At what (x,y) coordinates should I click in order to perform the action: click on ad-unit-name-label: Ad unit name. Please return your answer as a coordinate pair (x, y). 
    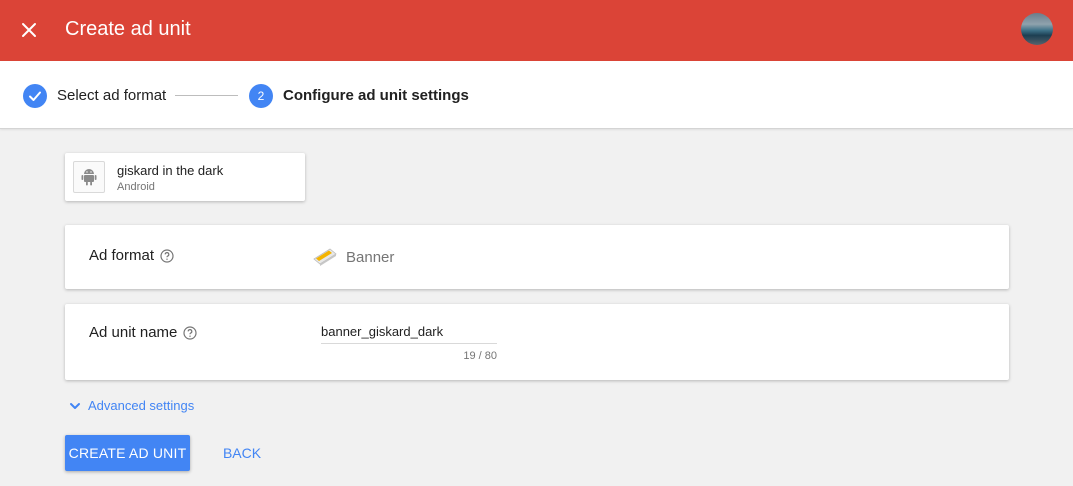
    Looking at the image, I should click on (133, 332).